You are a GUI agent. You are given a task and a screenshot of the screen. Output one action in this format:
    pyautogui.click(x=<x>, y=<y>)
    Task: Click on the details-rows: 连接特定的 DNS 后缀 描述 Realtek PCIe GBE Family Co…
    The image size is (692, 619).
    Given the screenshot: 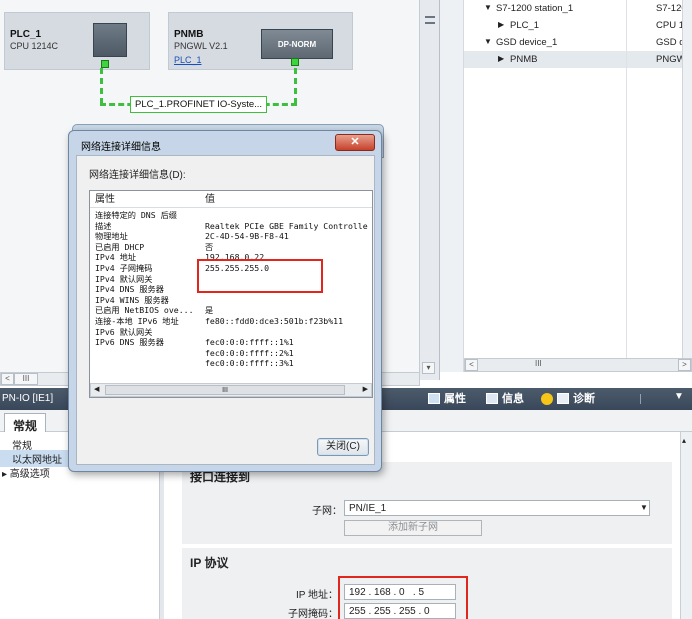 What is the action you would take?
    pyautogui.click(x=231, y=298)
    